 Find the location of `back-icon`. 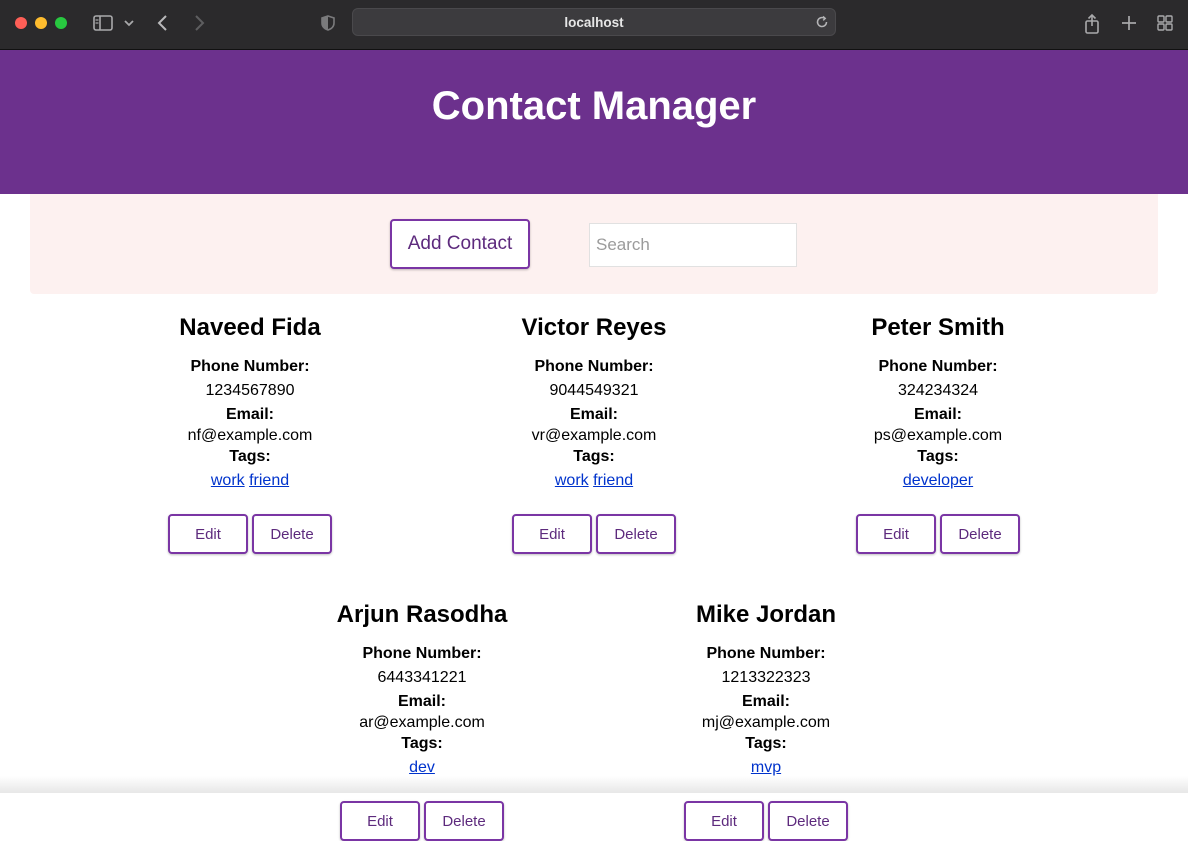

back-icon is located at coordinates (163, 23).